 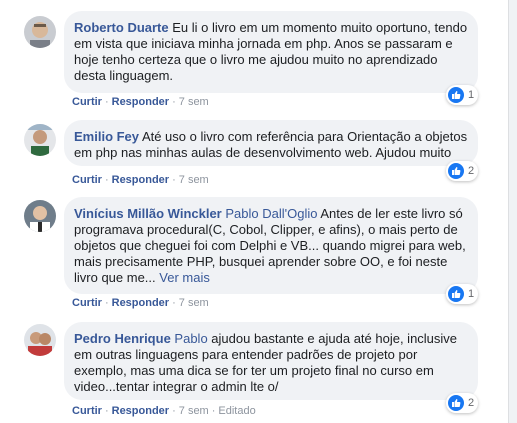 What do you see at coordinates (190, 338) in the screenshot?
I see `mentioned-user: Pablo` at bounding box center [190, 338].